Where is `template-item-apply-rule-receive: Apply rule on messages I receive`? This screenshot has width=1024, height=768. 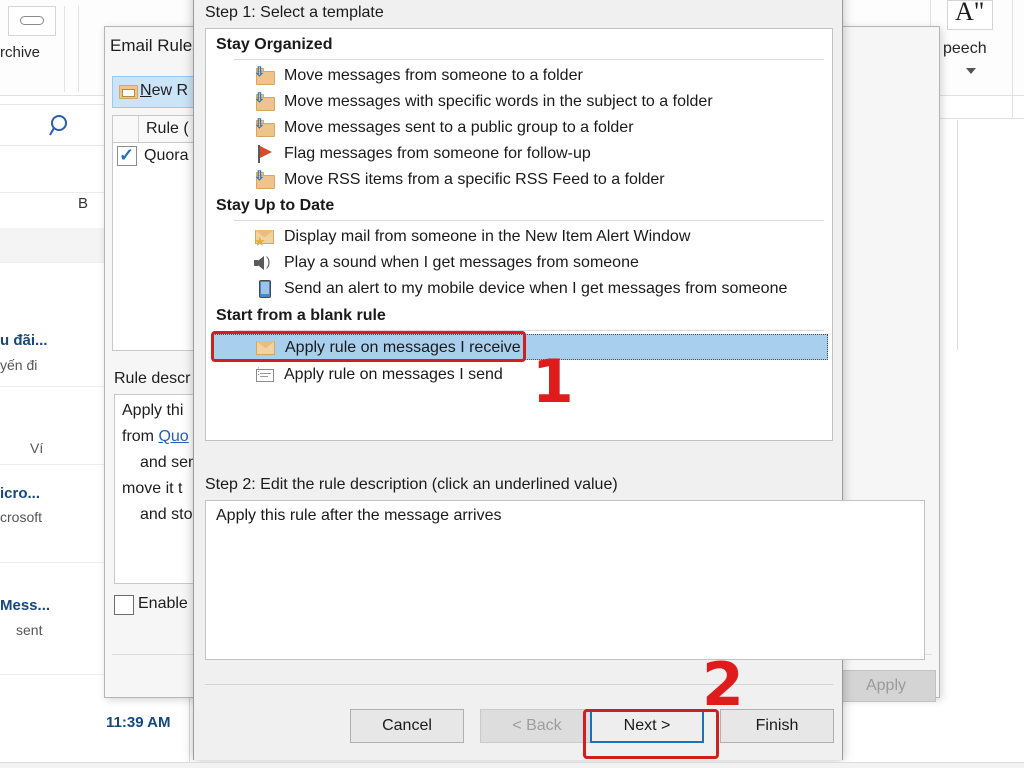 template-item-apply-rule-receive: Apply rule on messages I receive is located at coordinates (520, 347).